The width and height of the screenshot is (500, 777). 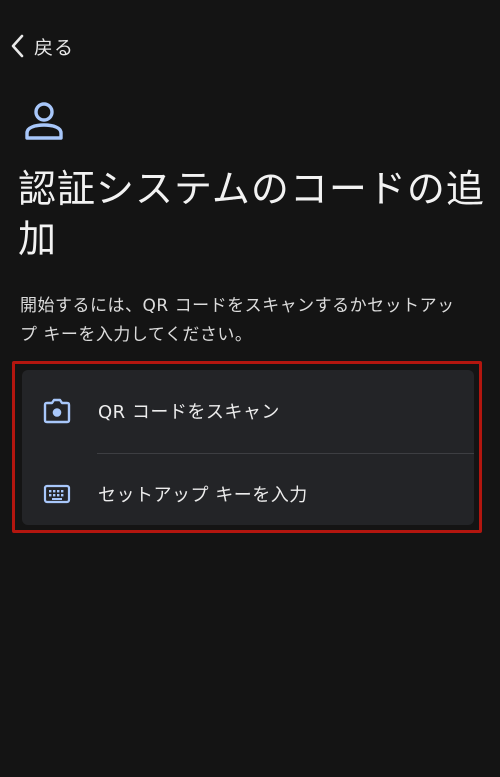 I want to click on page-description: 開始するには、QR コードをスキャンするかセットアップ キーを入力してください。, so click(x=237, y=320).